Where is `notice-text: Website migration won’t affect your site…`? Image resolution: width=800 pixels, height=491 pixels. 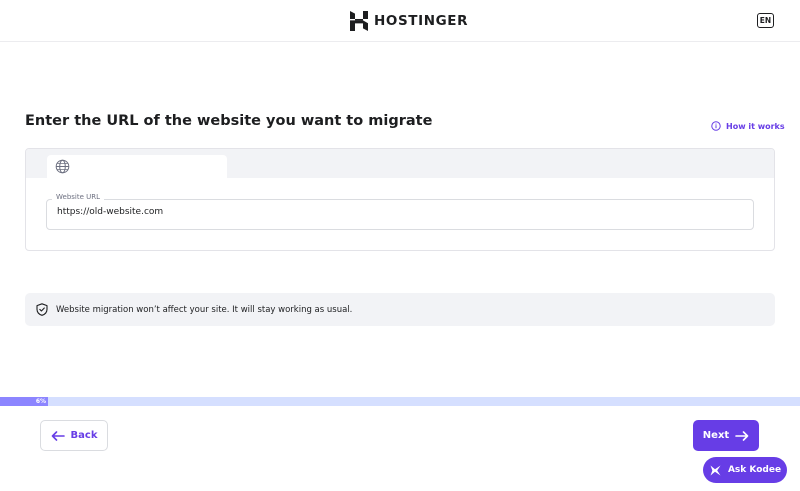
notice-text: Website migration won’t affect your site… is located at coordinates (204, 309).